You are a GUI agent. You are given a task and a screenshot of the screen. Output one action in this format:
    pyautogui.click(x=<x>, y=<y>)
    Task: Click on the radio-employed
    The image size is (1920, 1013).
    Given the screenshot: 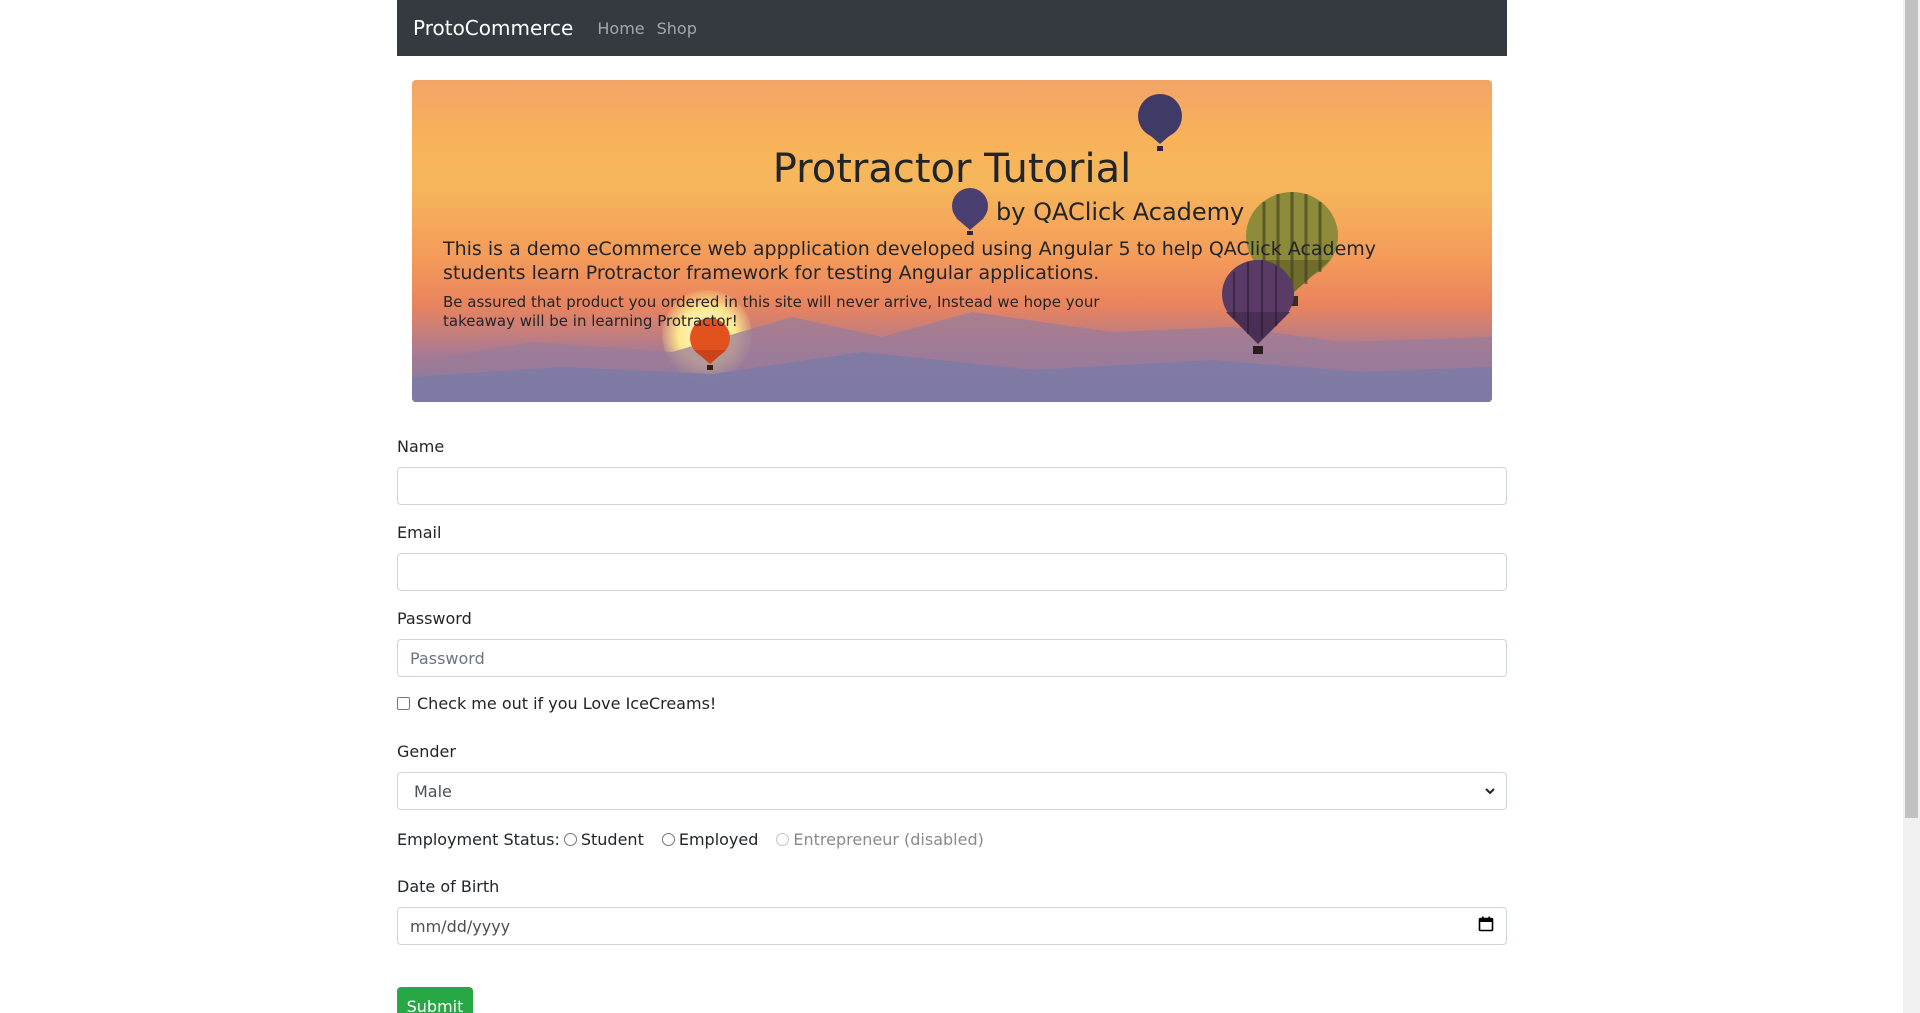 What is the action you would take?
    pyautogui.click(x=668, y=839)
    